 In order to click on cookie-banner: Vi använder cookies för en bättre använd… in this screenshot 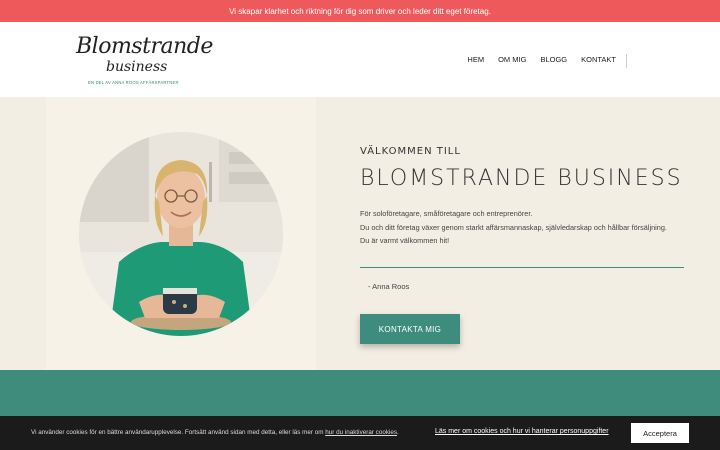, I will do `click(360, 433)`.